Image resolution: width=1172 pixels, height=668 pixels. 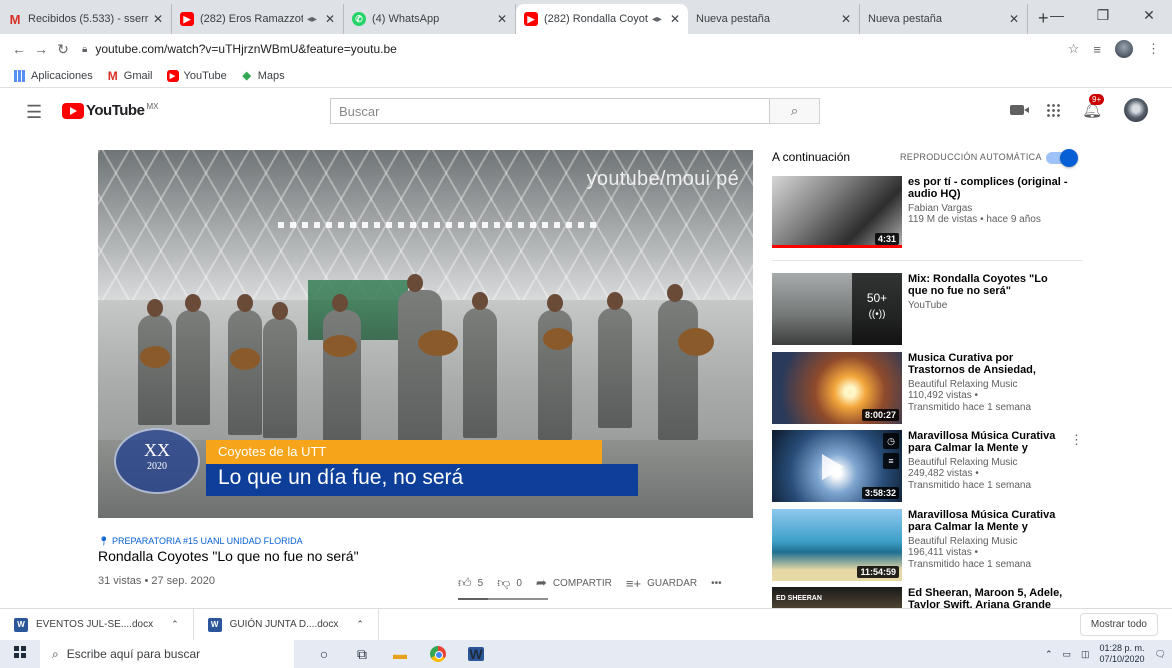 I want to click on sidebar-divider, so click(x=927, y=260).